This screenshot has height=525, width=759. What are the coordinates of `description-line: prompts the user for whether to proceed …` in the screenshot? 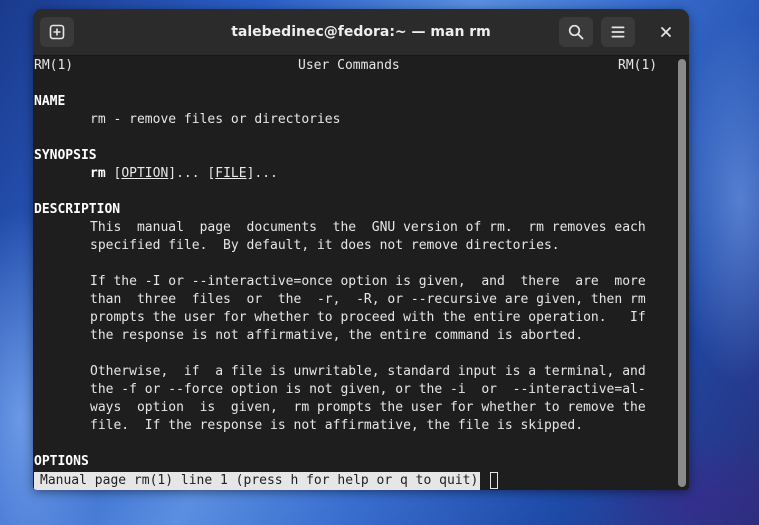 It's located at (368, 317).